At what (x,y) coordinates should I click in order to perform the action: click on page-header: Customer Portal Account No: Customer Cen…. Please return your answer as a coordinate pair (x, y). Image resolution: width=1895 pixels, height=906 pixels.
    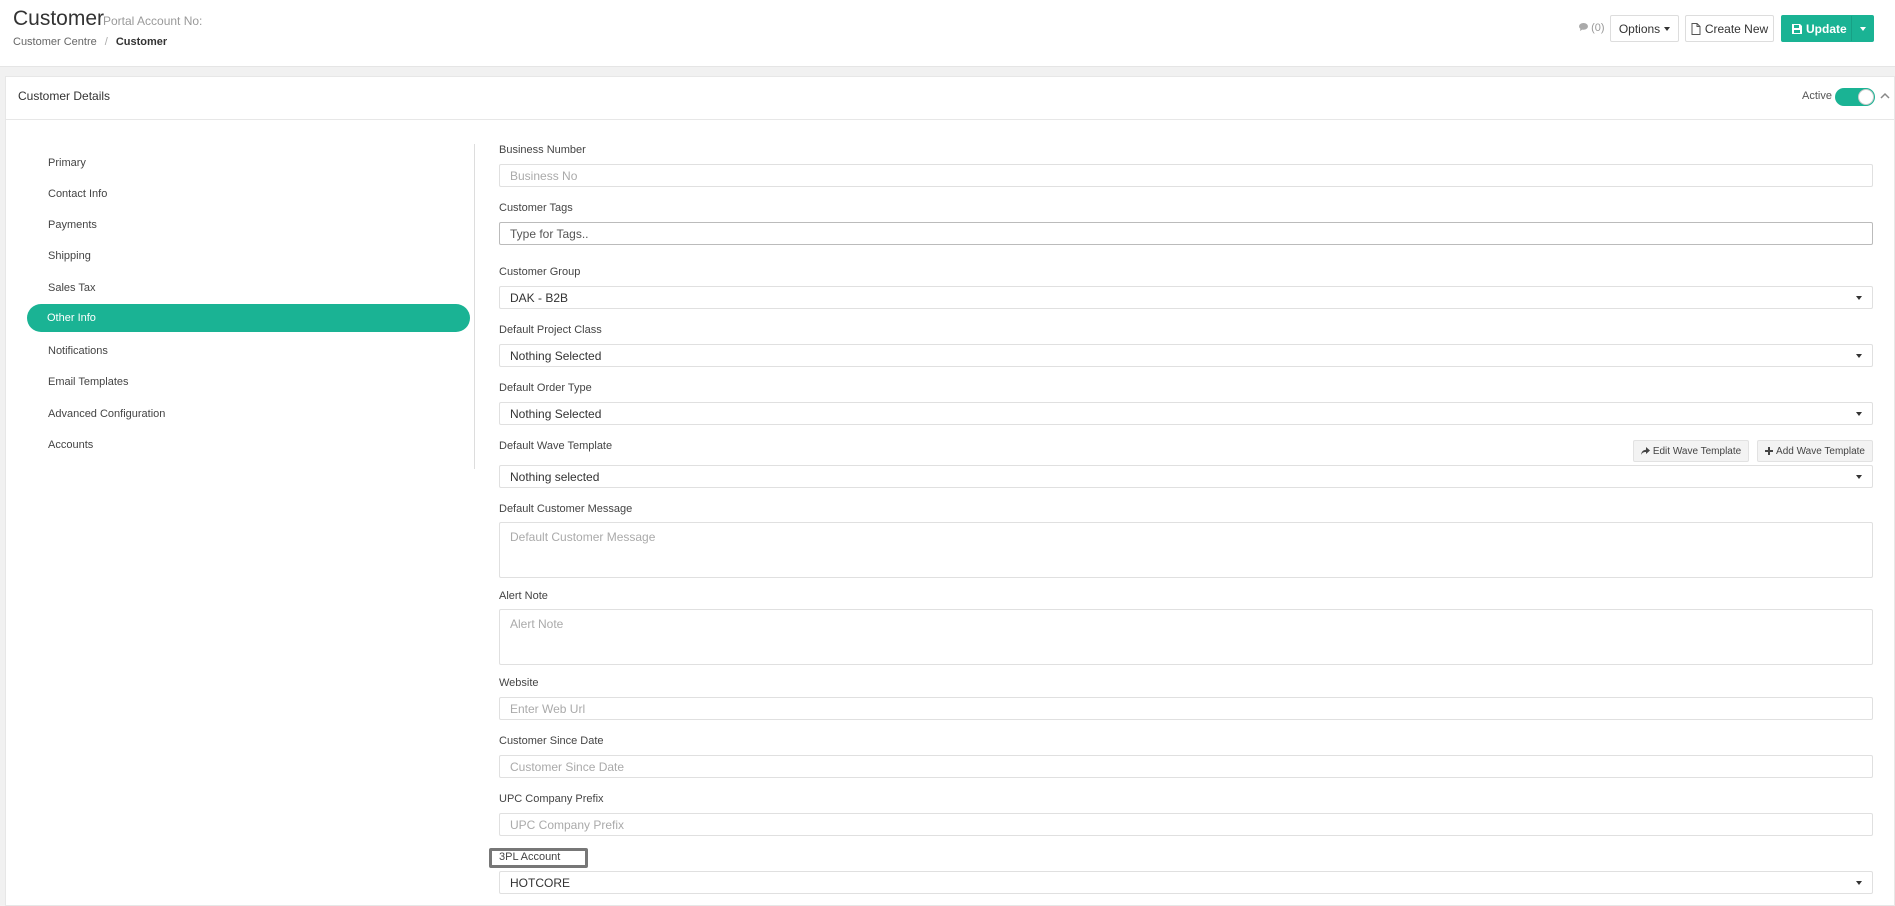
    Looking at the image, I should click on (947, 33).